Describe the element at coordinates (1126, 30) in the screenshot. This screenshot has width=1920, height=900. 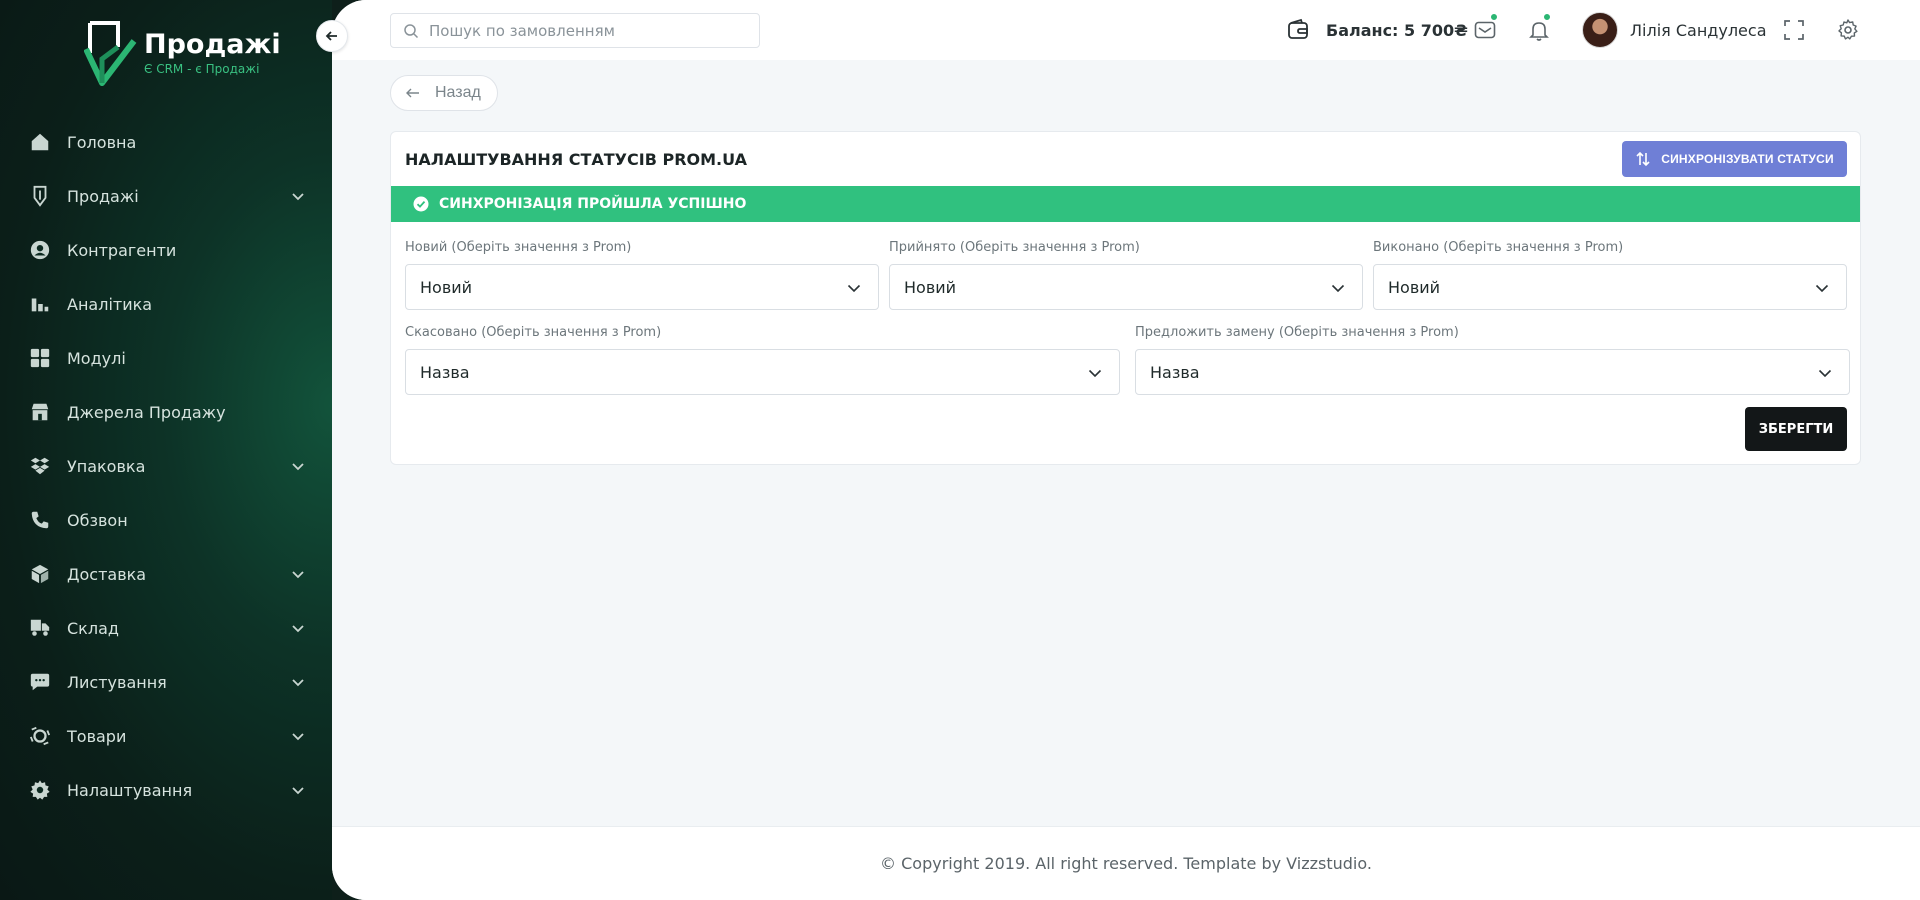
I see `topbar: Баланс: 5 700₴ Лілія Сандулеса` at that location.